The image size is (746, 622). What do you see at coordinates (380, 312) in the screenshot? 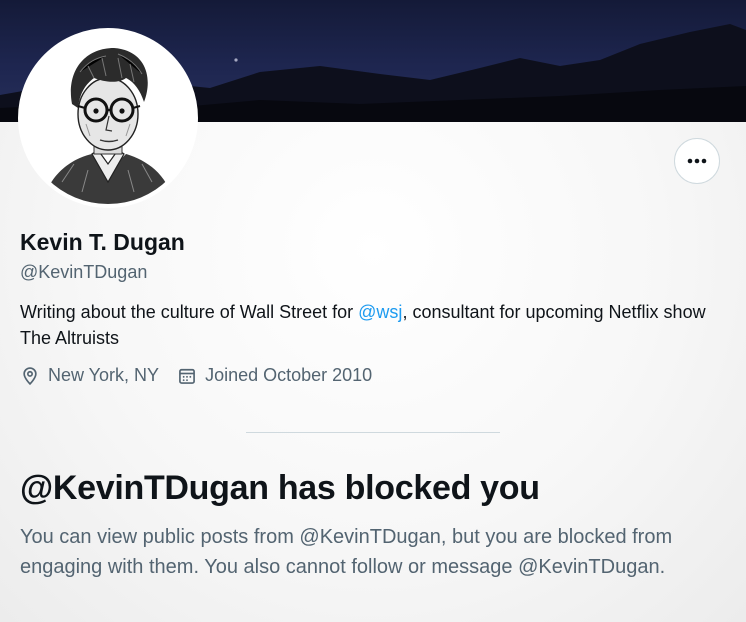
I see `bio-mention-link: @wsj` at bounding box center [380, 312].